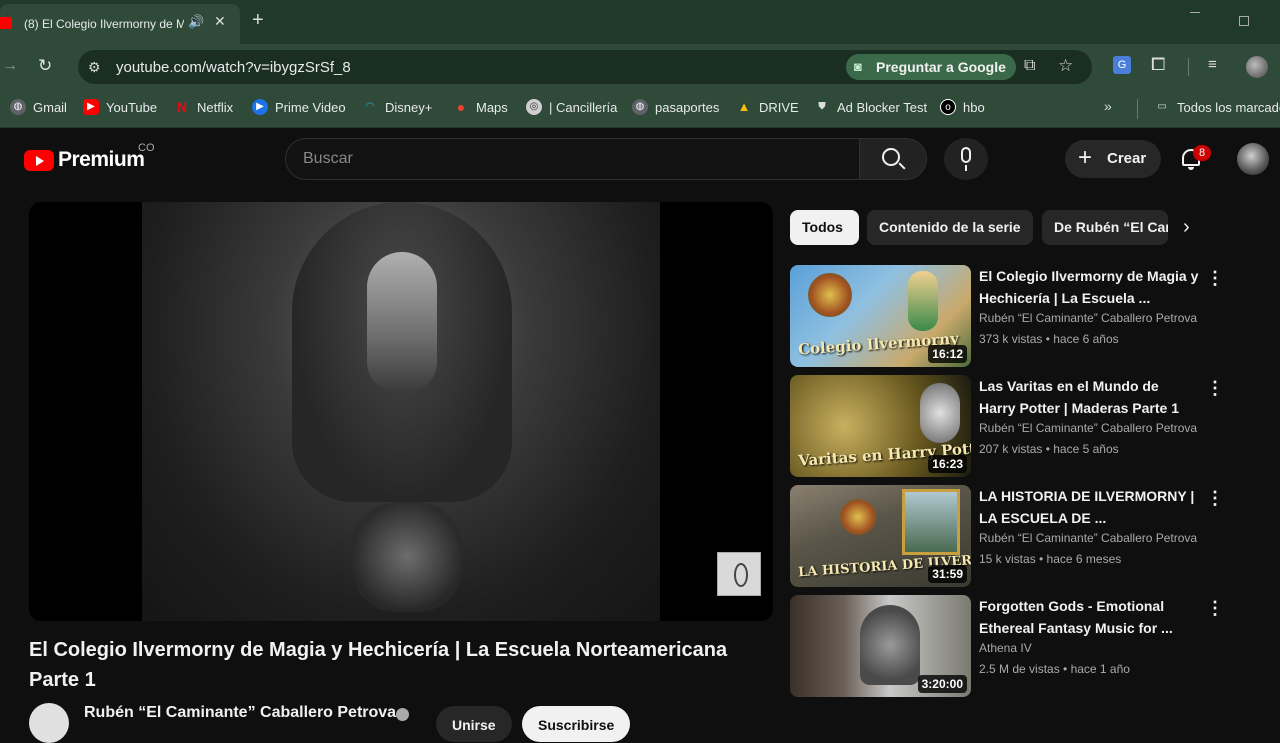 This screenshot has width=1280, height=743. I want to click on plus-icon: +, so click(1085, 157).